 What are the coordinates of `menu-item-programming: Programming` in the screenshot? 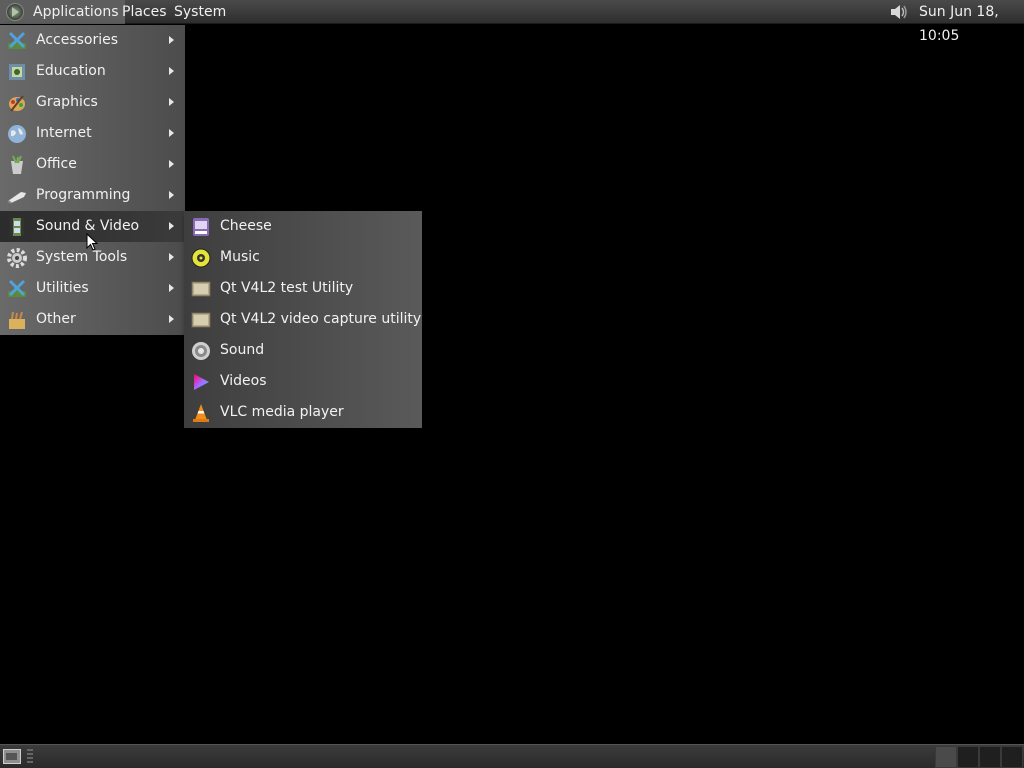 It's located at (92, 195).